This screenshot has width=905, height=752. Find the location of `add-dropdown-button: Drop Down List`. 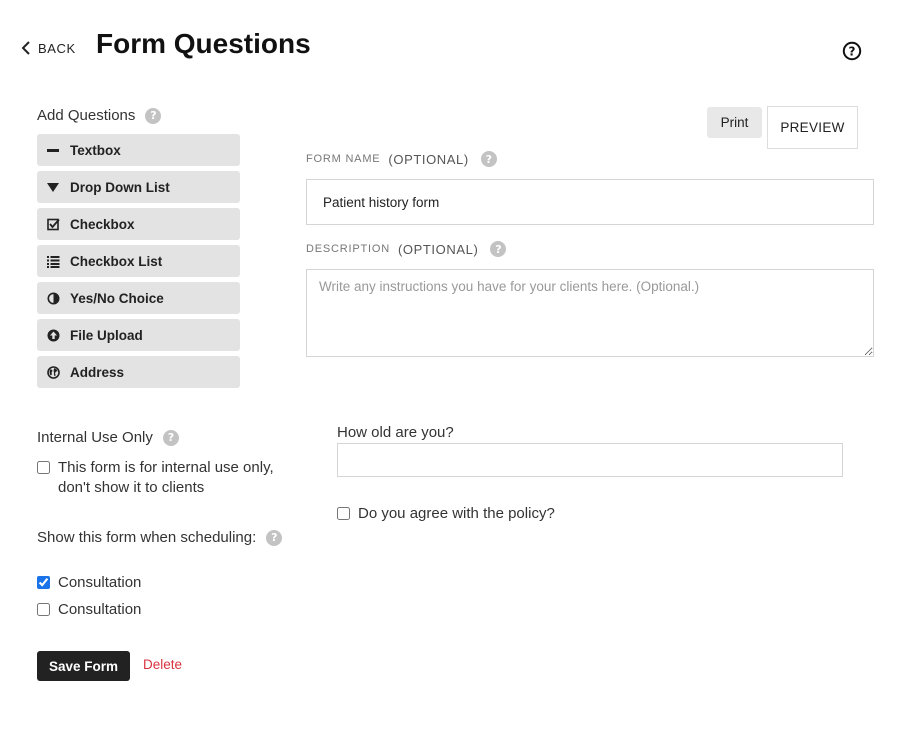

add-dropdown-button: Drop Down List is located at coordinates (138, 187).